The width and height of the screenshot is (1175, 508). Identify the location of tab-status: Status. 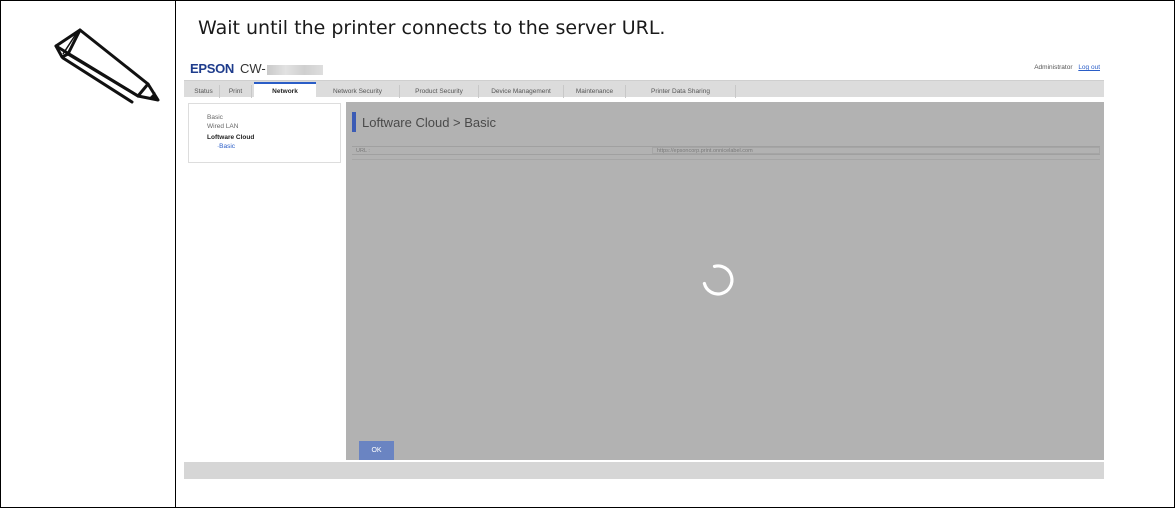
(204, 91).